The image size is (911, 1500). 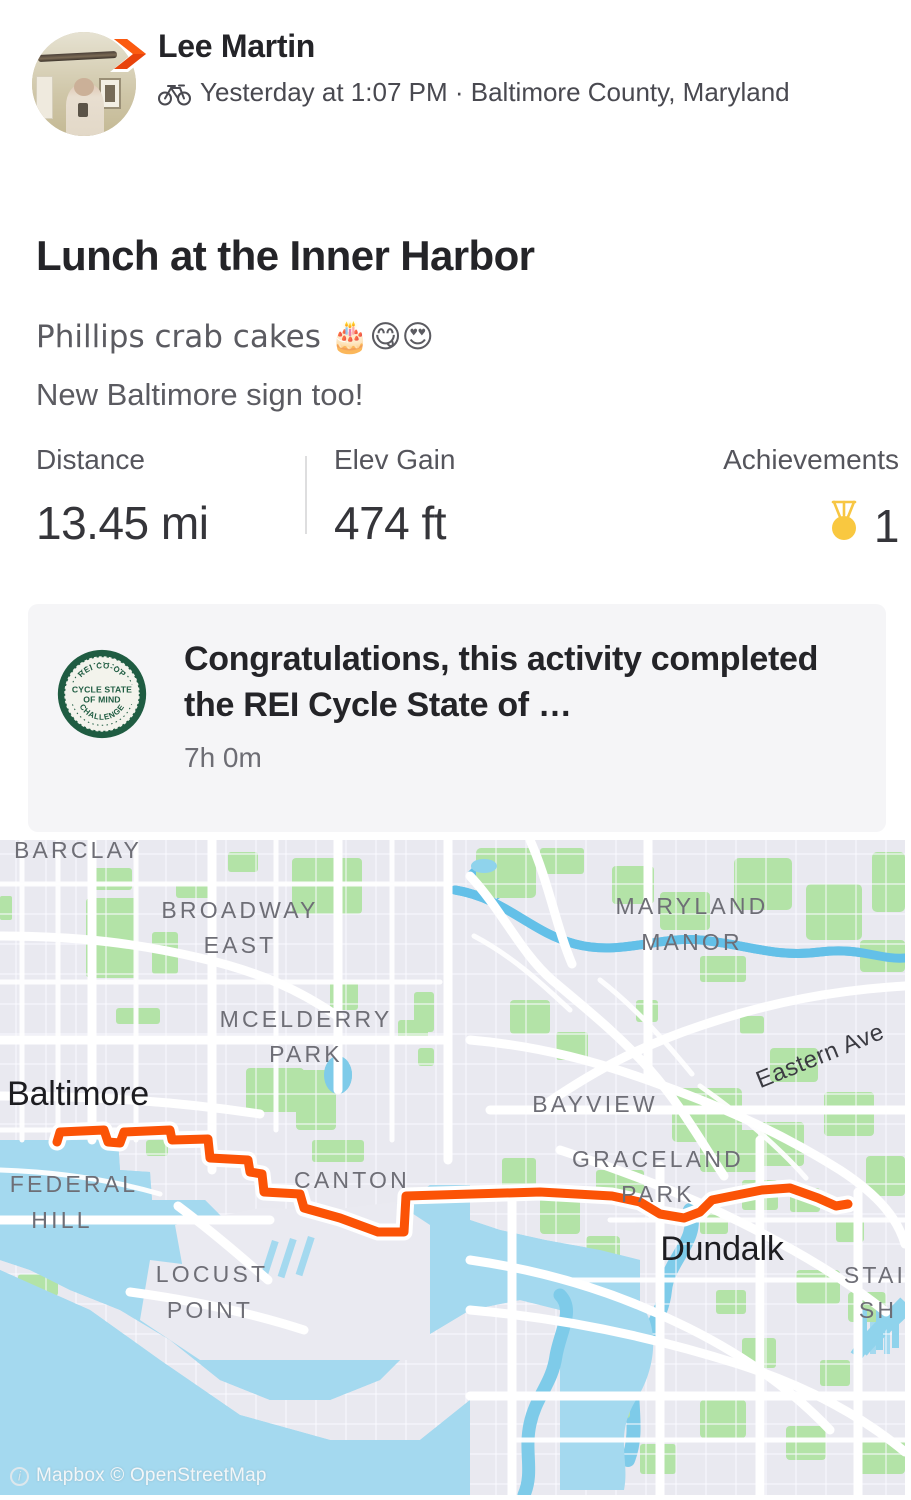 What do you see at coordinates (395, 459) in the screenshot?
I see `stat-elevation-label: Elev Gain` at bounding box center [395, 459].